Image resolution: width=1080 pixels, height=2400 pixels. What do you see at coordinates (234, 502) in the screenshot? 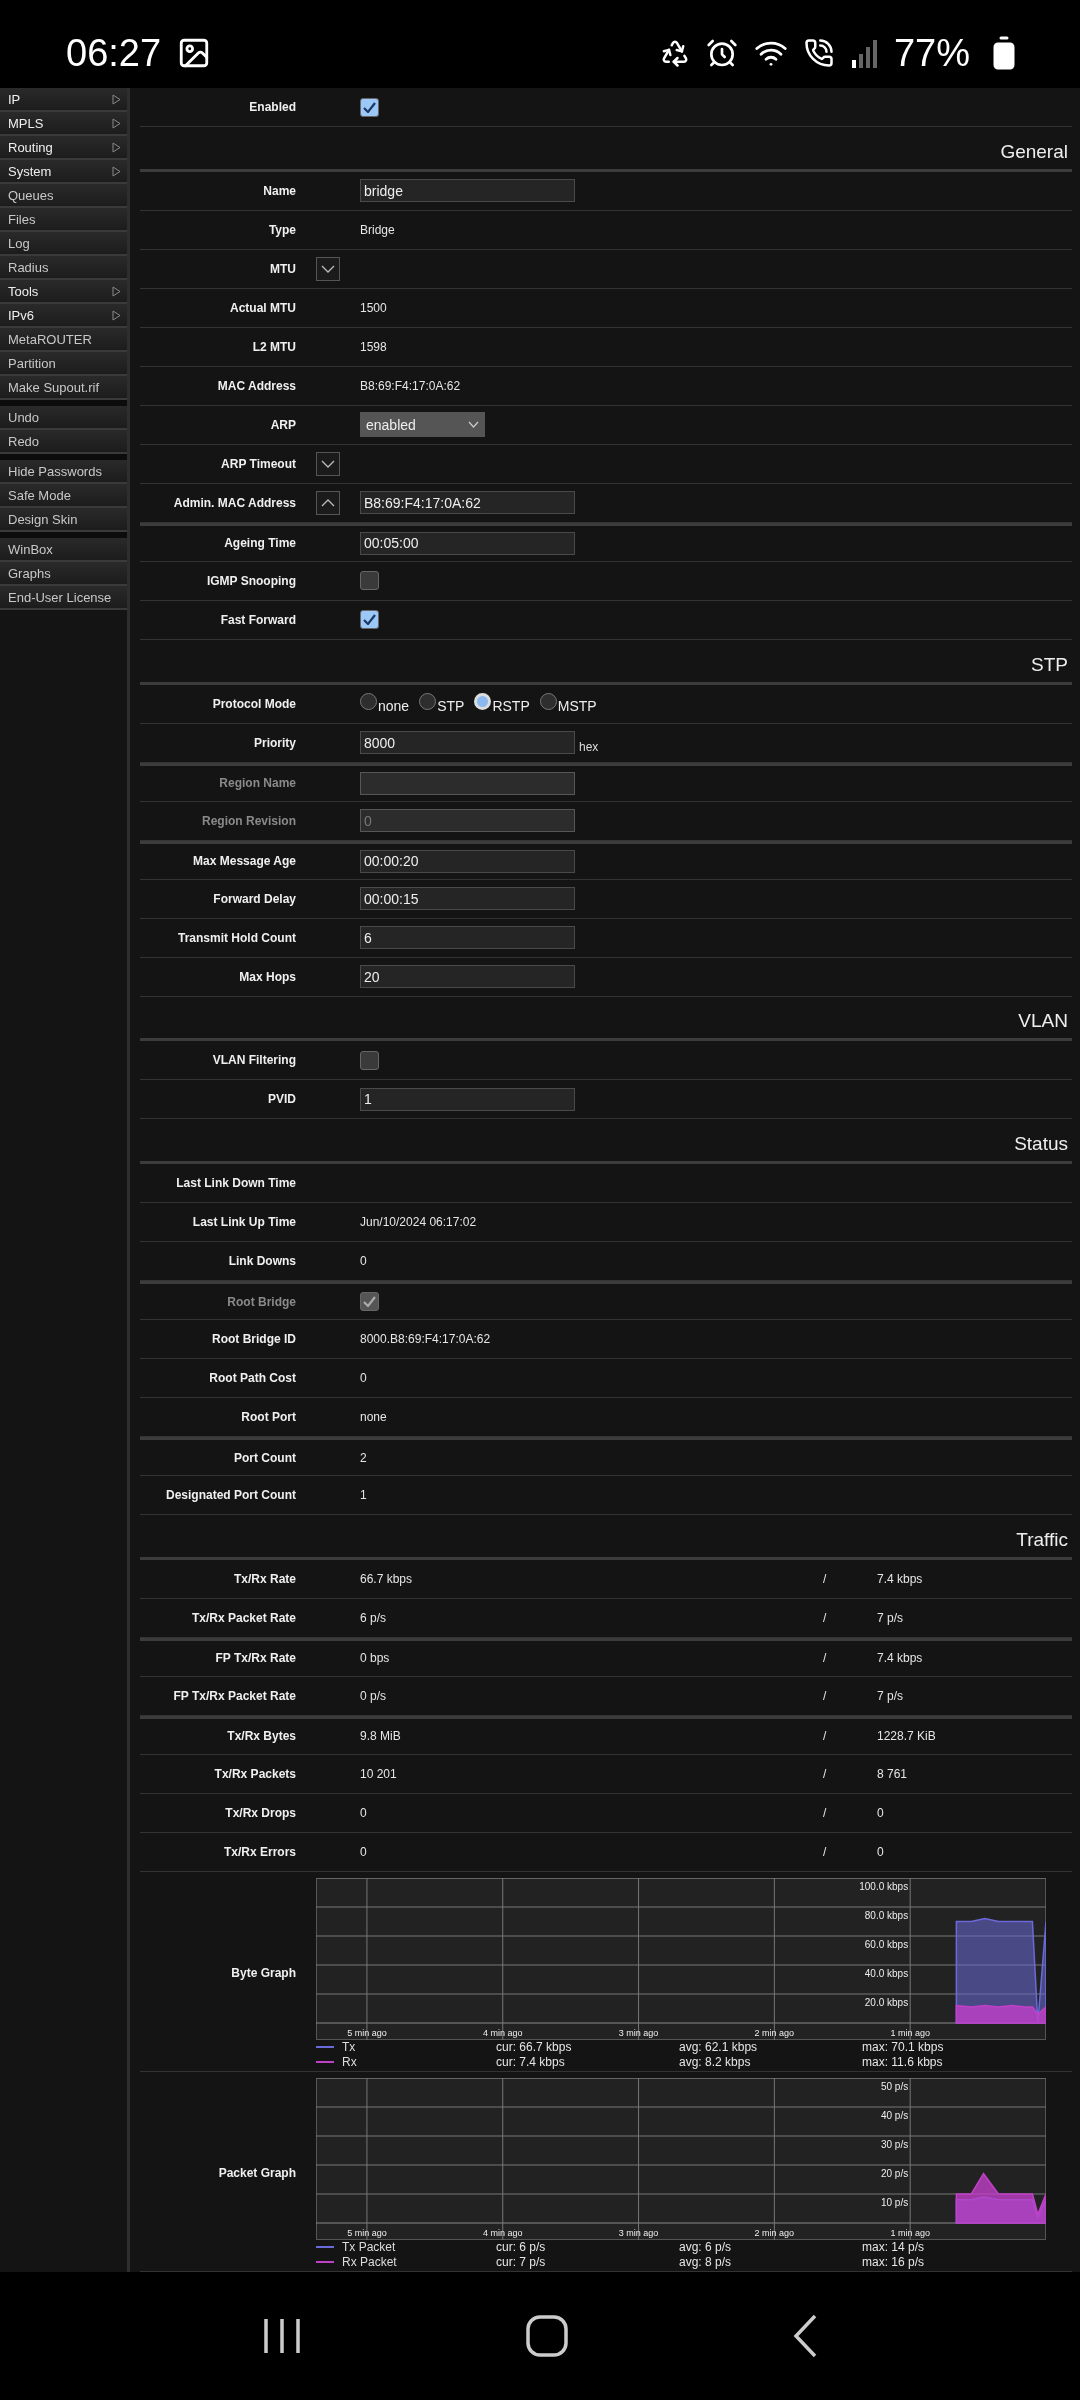
I see `field-label: Admin. MAC Address` at bounding box center [234, 502].